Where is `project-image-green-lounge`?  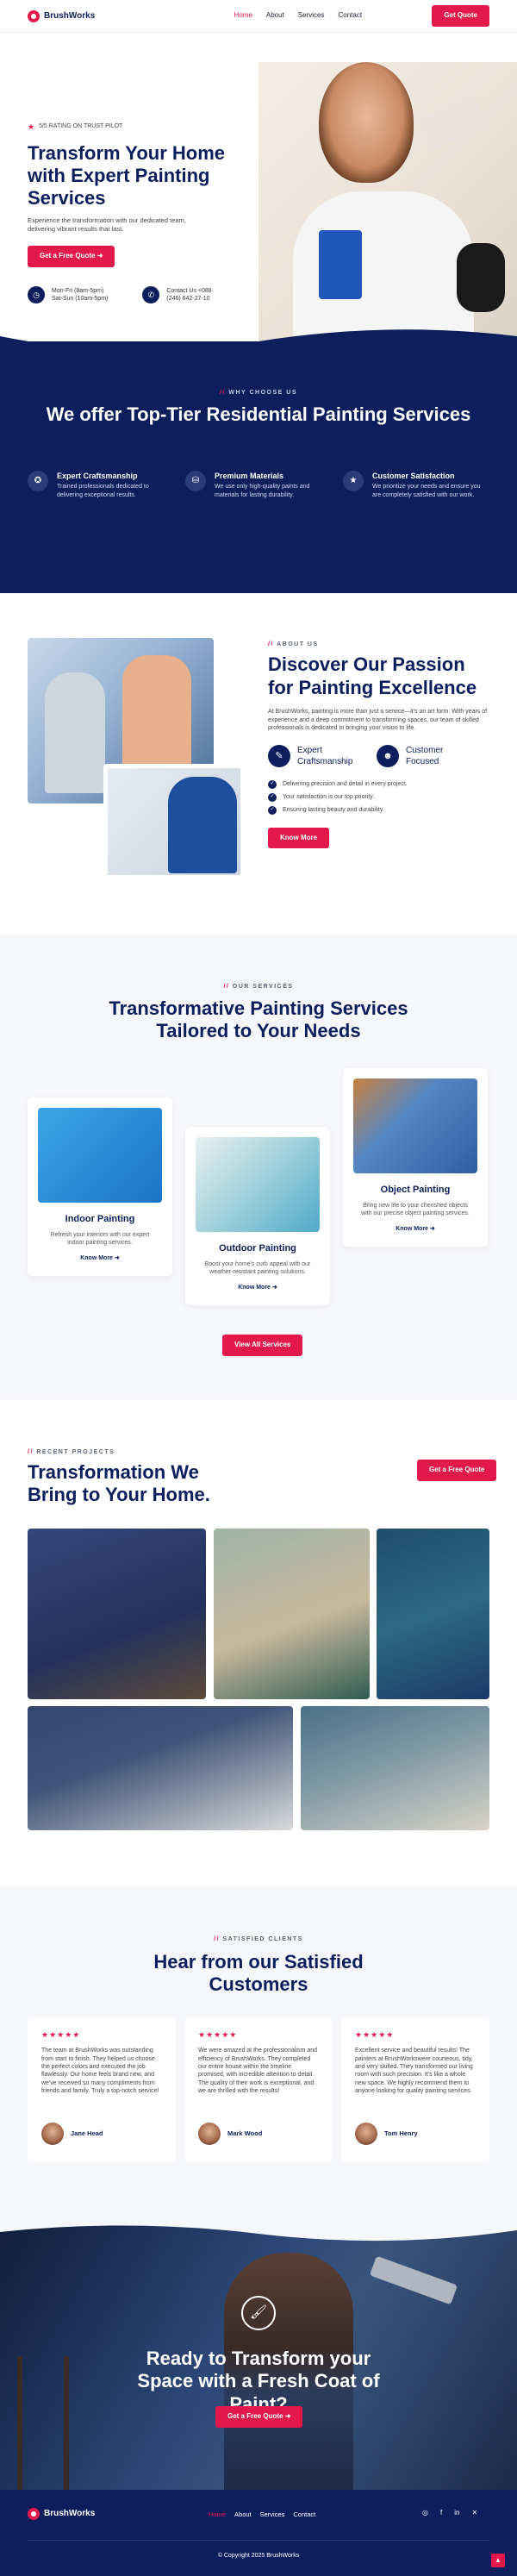
project-image-green-lounge is located at coordinates (292, 1614).